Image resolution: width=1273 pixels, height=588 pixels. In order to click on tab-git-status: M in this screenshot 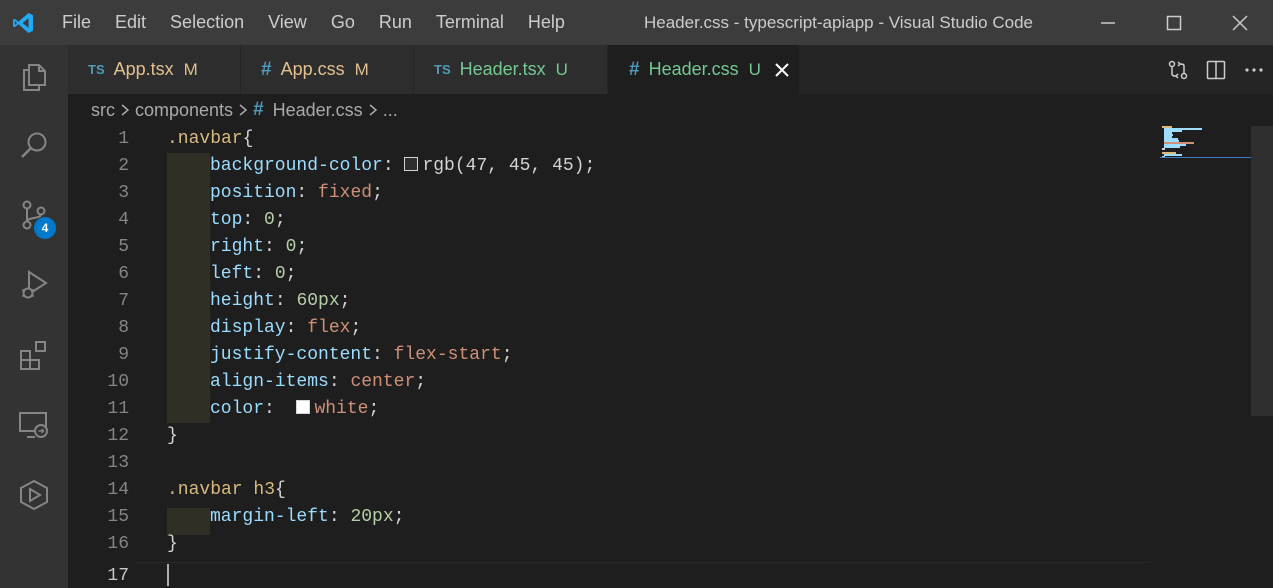, I will do `click(190, 69)`.